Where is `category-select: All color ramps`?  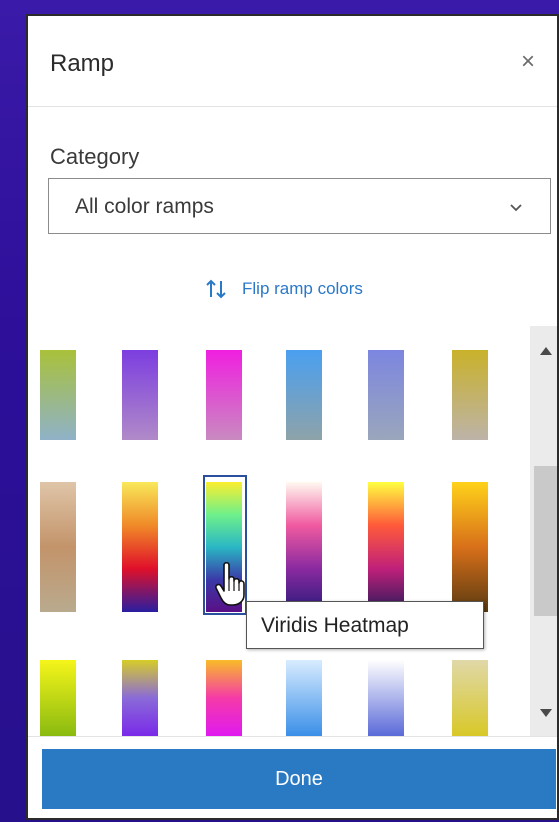 category-select: All color ramps is located at coordinates (299, 206).